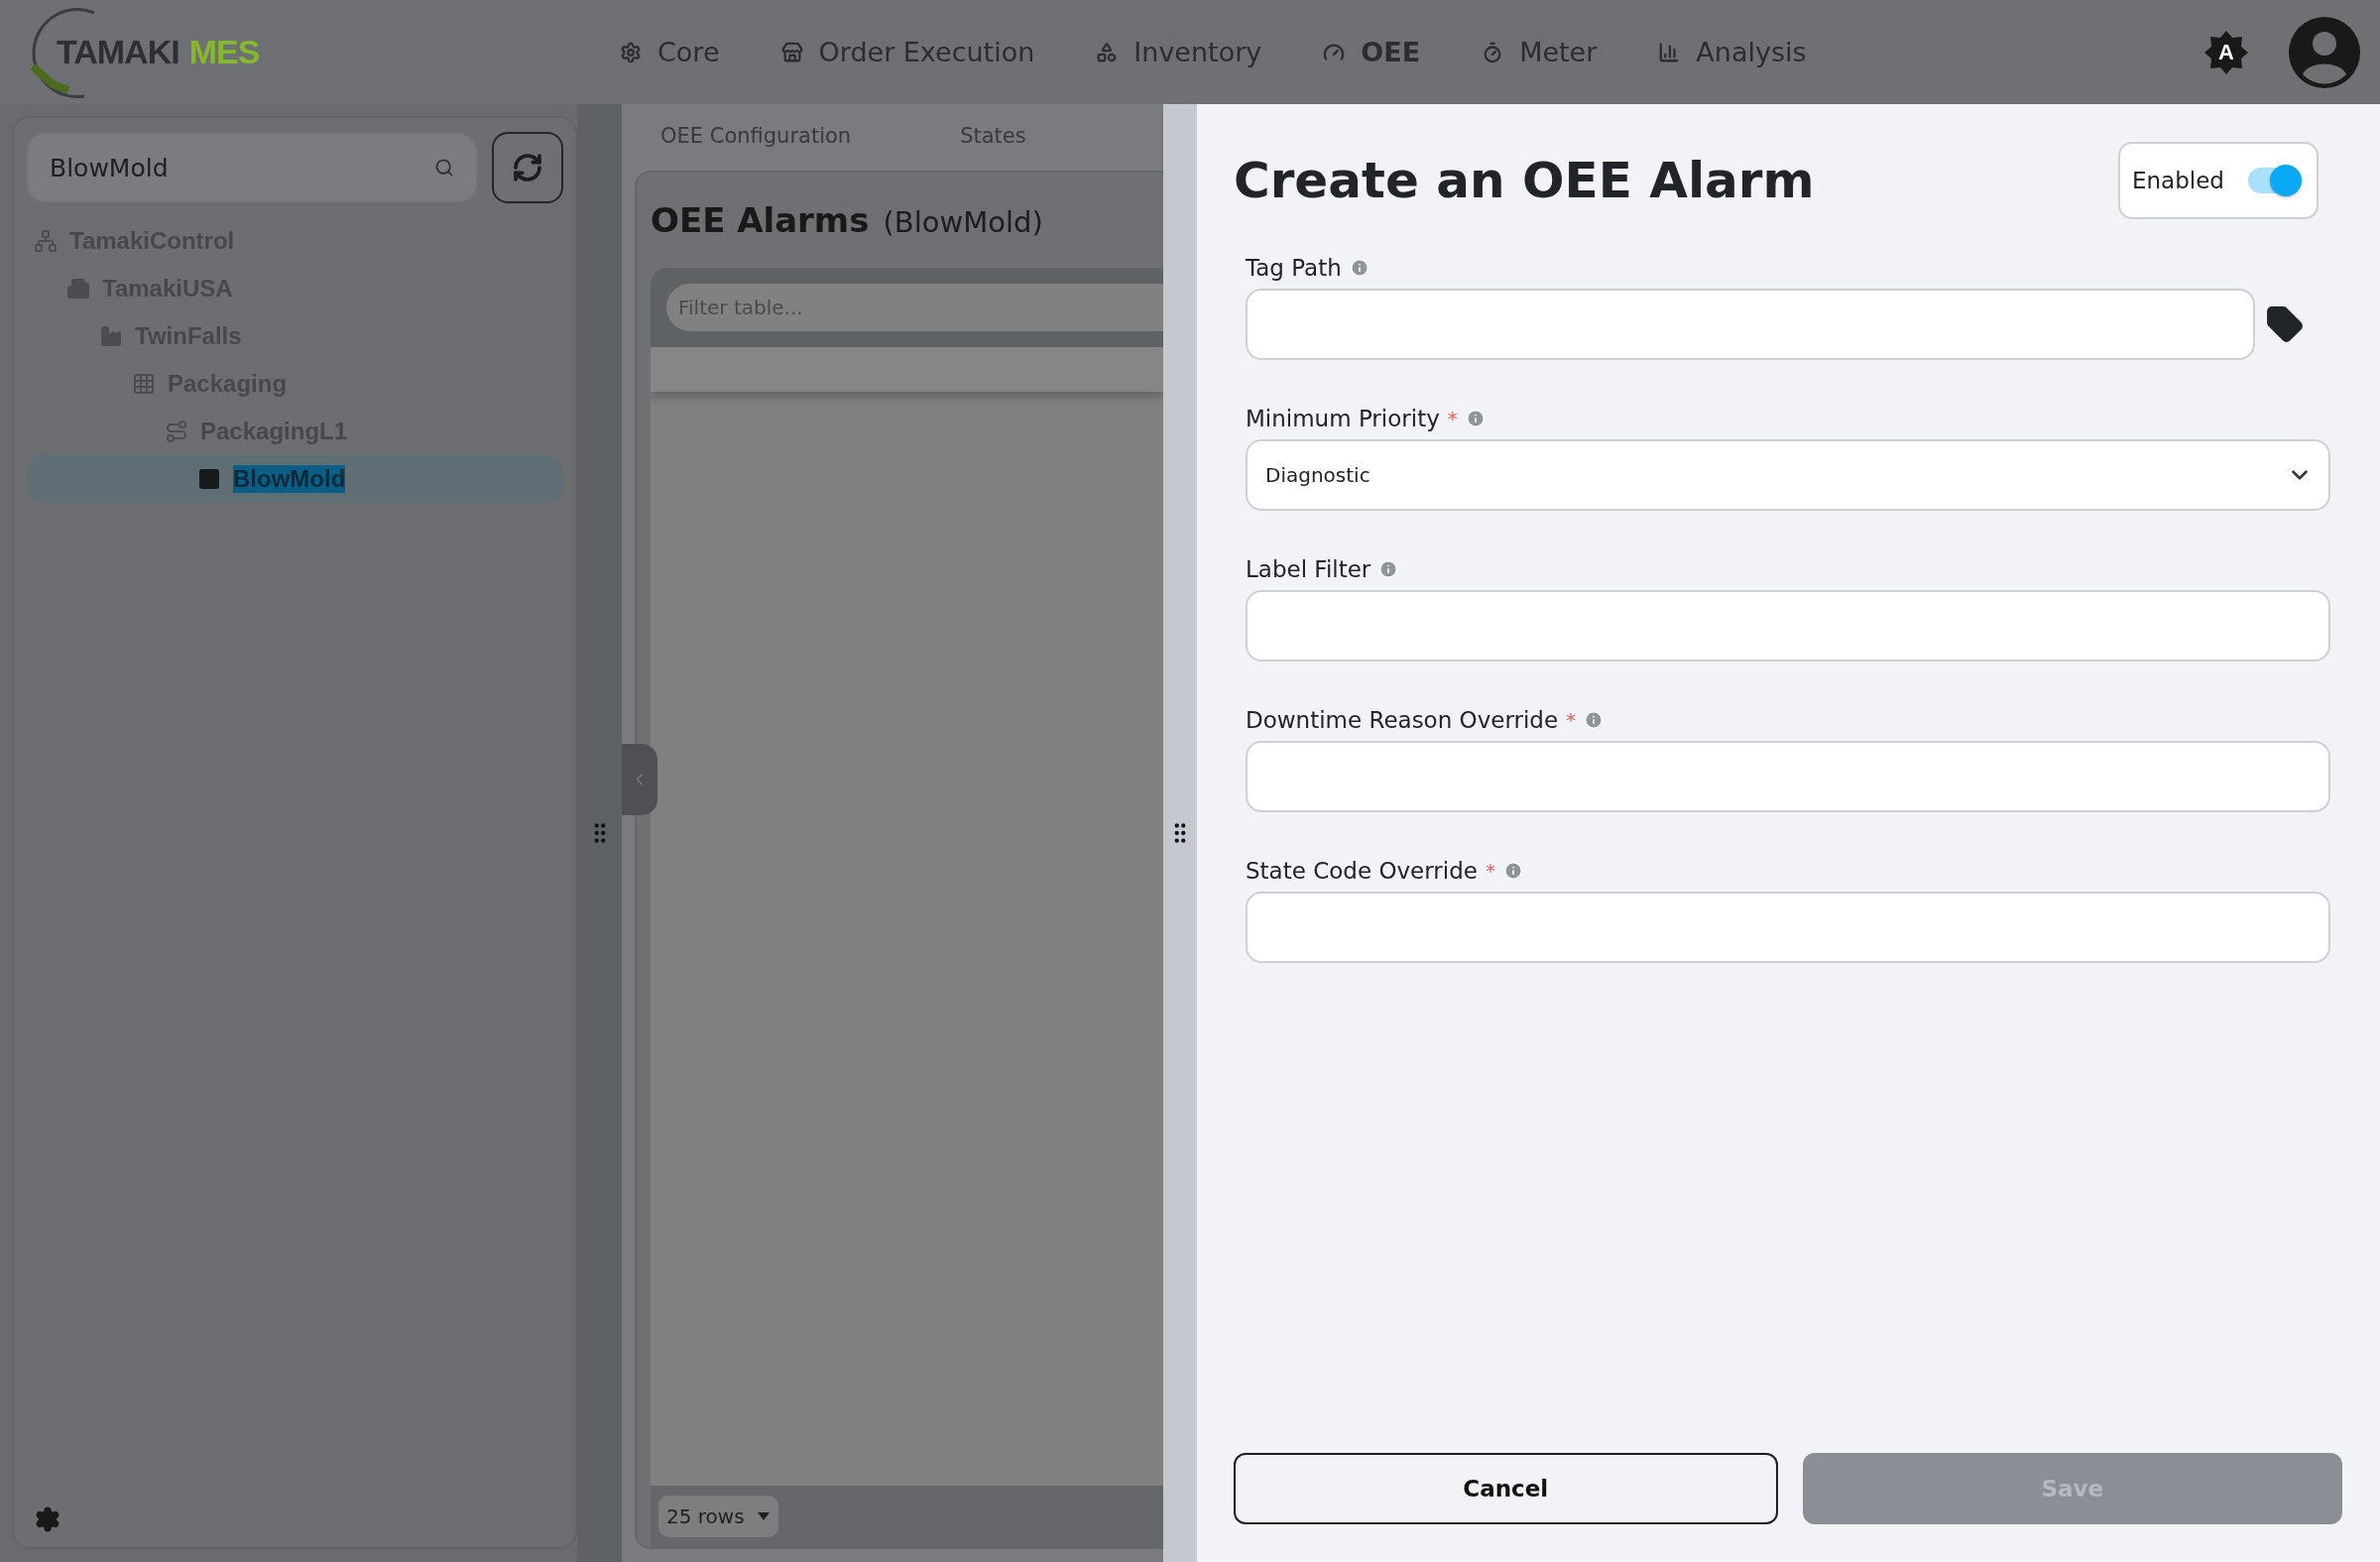 This screenshot has height=1562, width=2380. I want to click on refresh-icon, so click(527, 167).